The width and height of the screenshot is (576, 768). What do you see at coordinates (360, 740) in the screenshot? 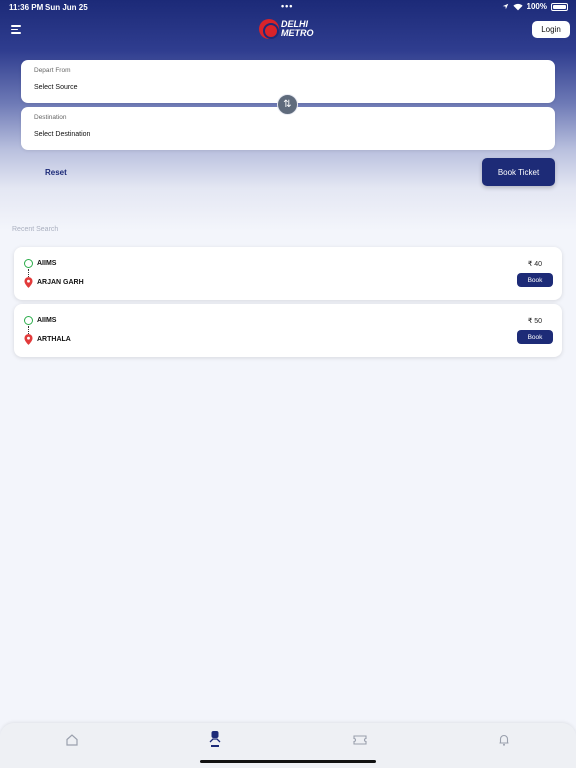
I see `ticket-icon` at bounding box center [360, 740].